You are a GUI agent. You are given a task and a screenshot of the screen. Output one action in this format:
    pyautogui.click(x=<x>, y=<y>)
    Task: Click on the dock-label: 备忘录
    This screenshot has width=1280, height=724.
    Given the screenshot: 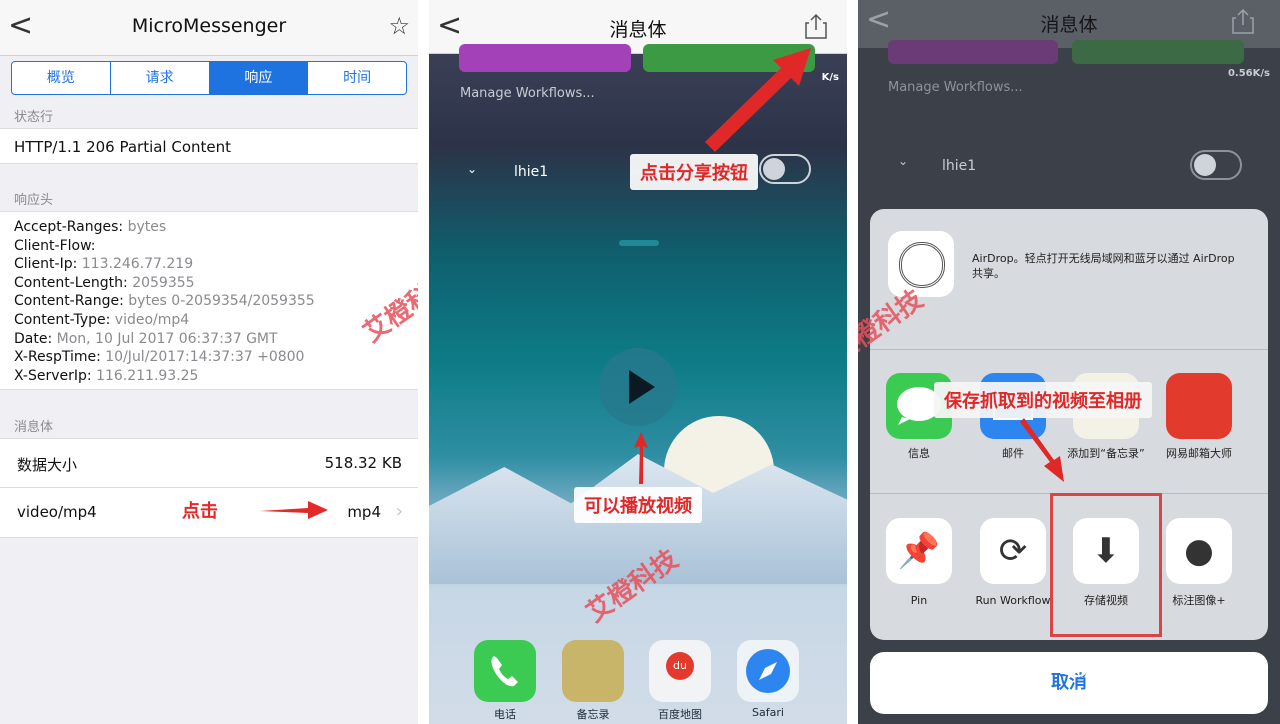 What is the action you would take?
    pyautogui.click(x=593, y=714)
    